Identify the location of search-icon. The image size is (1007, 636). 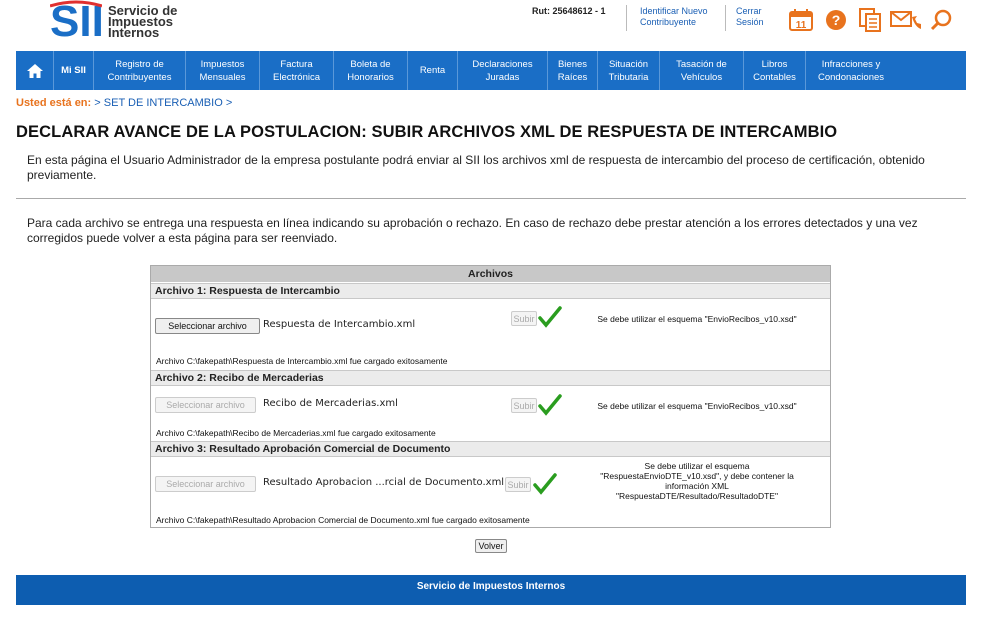
(941, 22).